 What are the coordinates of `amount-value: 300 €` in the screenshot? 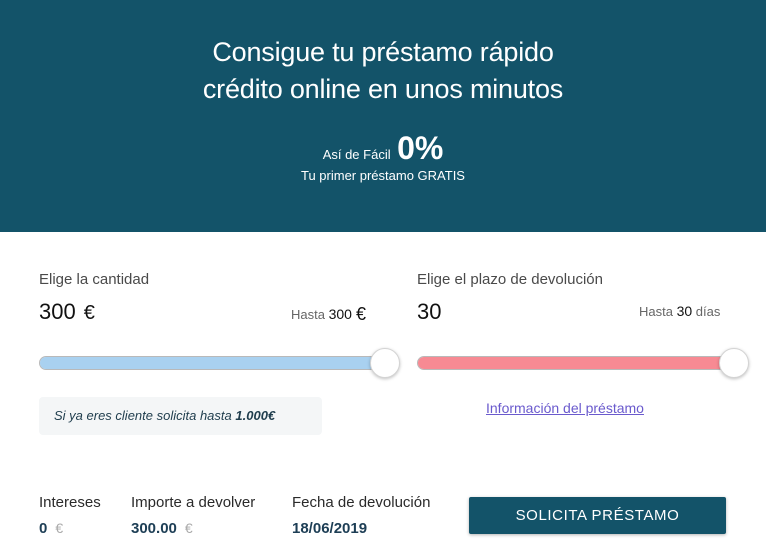 It's located at (67, 312).